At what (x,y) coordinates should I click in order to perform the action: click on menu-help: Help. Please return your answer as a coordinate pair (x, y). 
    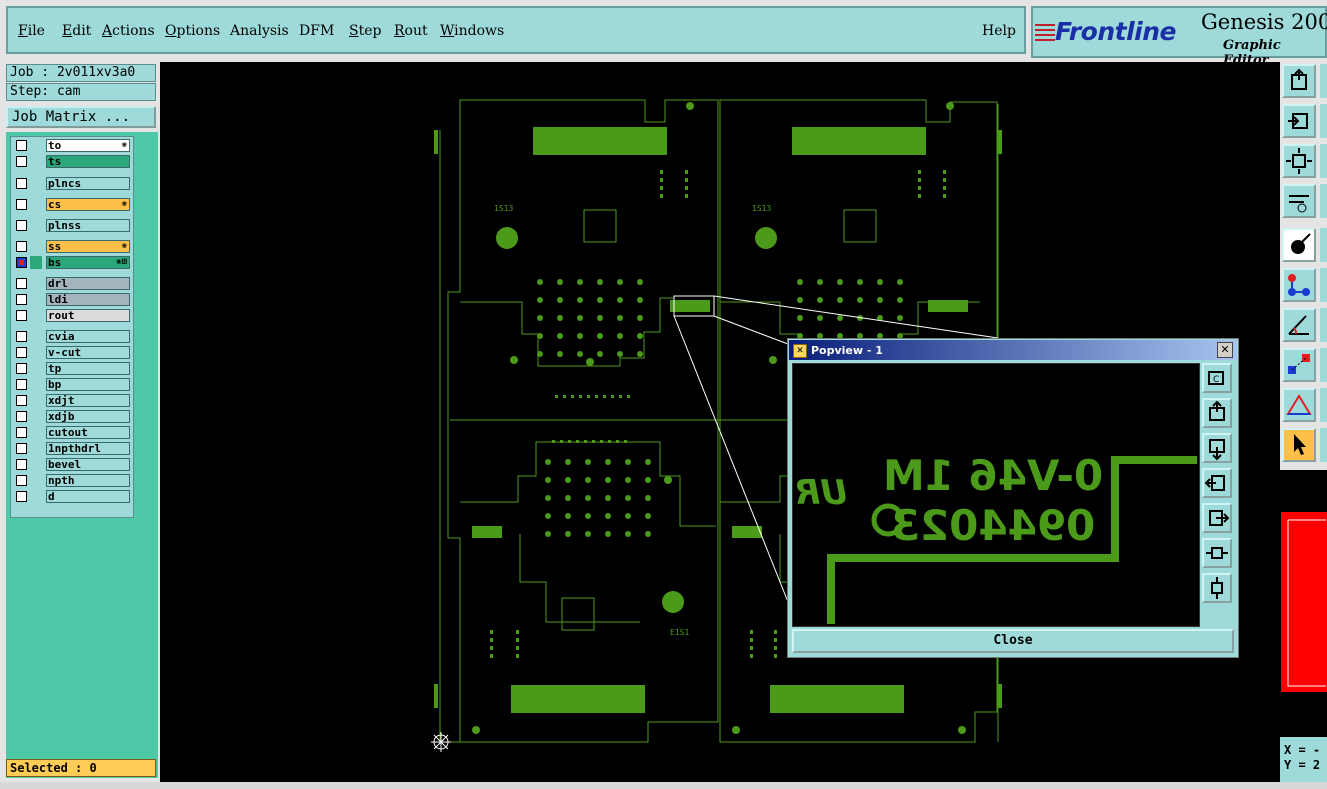
    Looking at the image, I should click on (999, 31).